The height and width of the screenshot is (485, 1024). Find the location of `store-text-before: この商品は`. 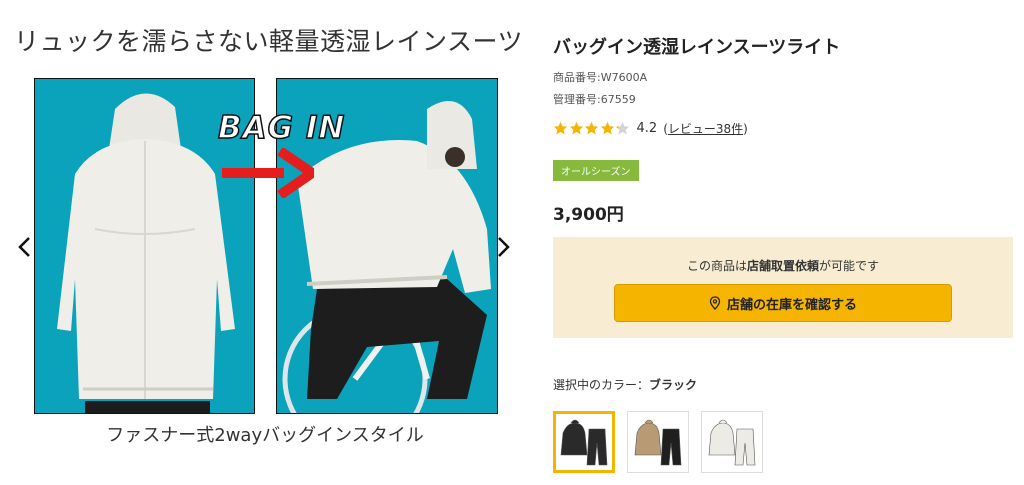

store-text-before: この商品は is located at coordinates (716, 266).